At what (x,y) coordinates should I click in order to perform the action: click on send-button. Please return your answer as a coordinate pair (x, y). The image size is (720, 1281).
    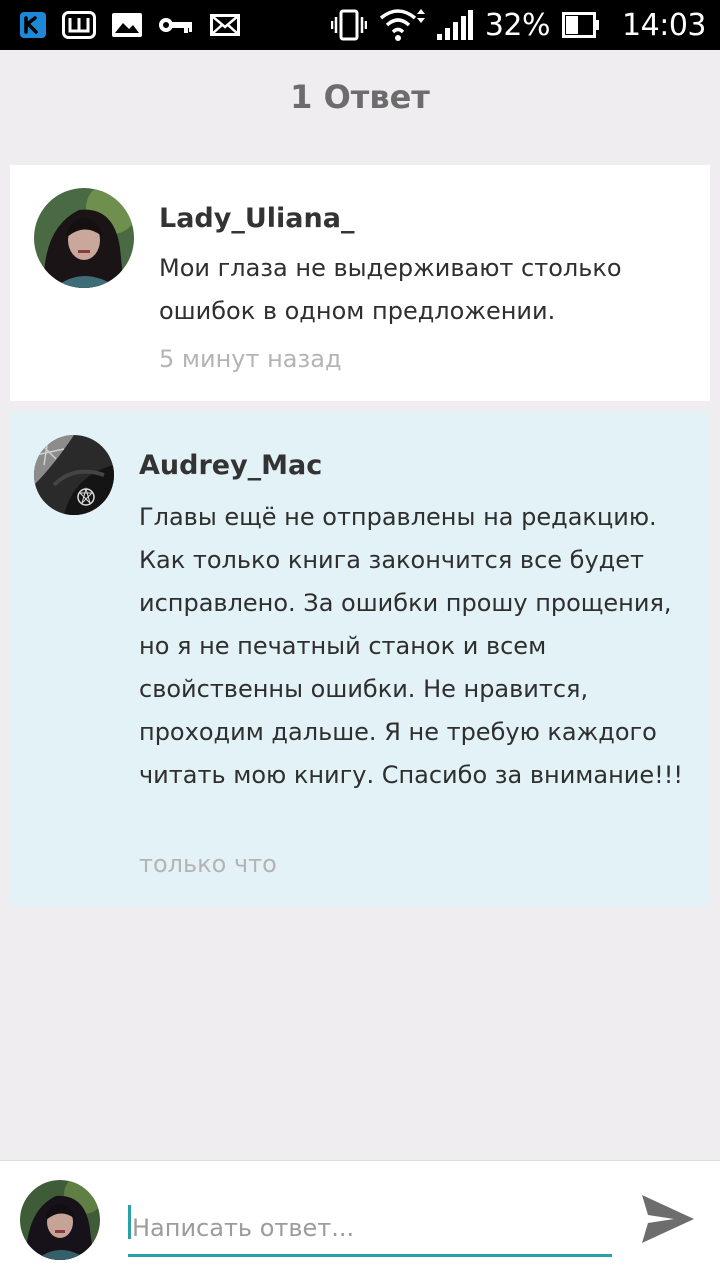
    Looking at the image, I should click on (668, 1221).